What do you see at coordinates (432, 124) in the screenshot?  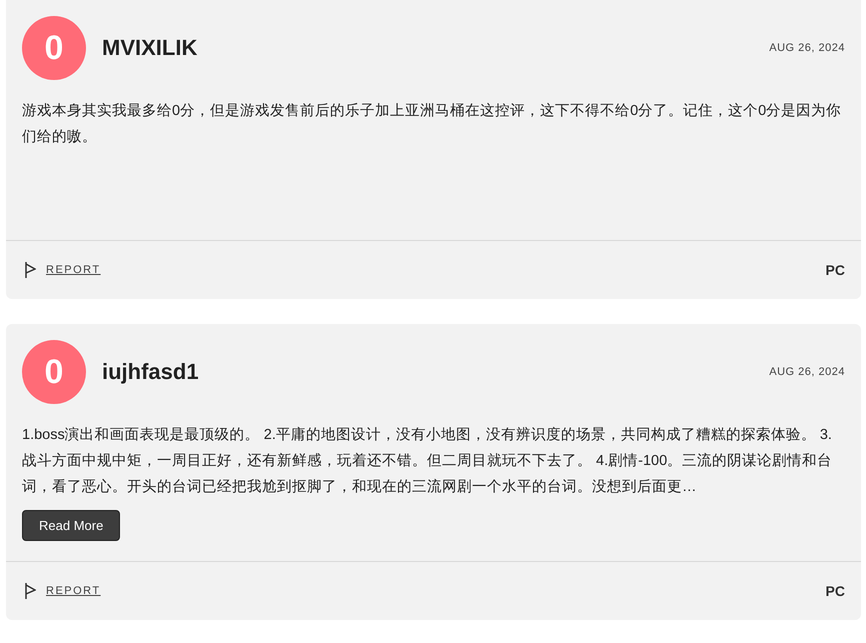 I see `review-text: 游戏本身其实我最多给0分，但是游戏发售前后的乐子加上亚洲马桶在这控评，这下不得不给0分了。记住，这个0分是因为你们给的嗷。` at bounding box center [432, 124].